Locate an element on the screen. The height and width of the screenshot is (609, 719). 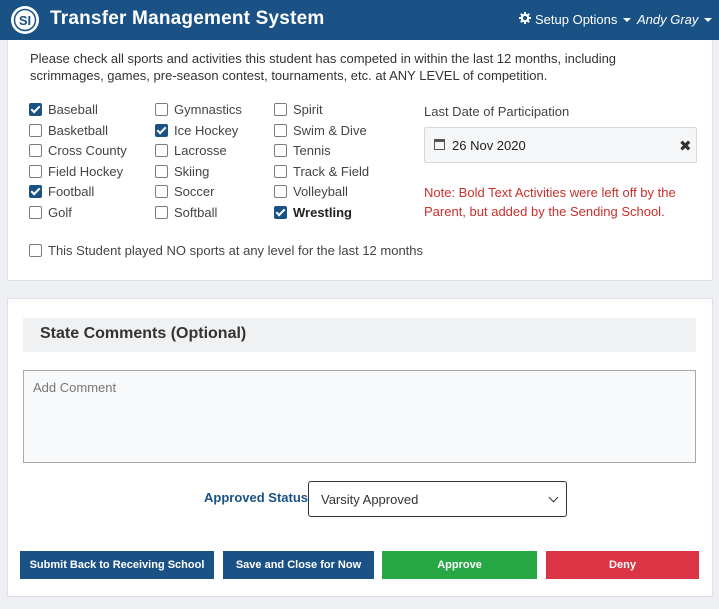
sport-option-ice-hockey: Ice Hockey is located at coordinates (196, 130).